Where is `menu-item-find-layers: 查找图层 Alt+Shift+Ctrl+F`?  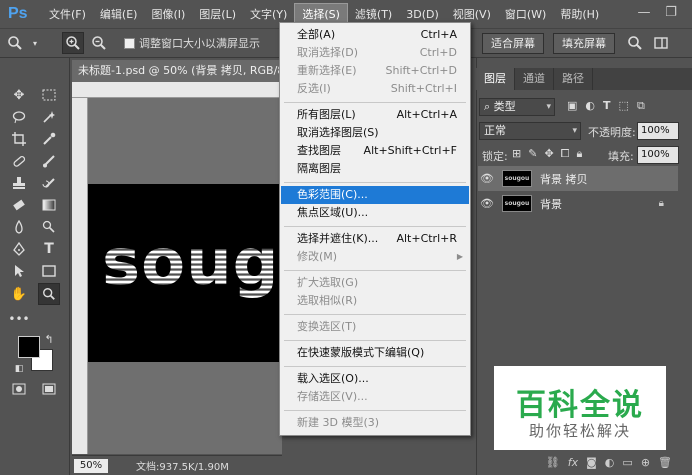 menu-item-find-layers: 查找图层 Alt+Shift+Ctrl+F is located at coordinates (375, 151).